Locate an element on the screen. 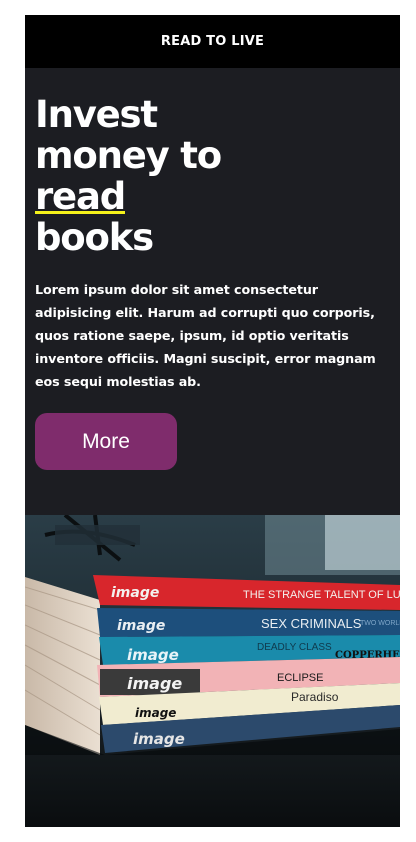  svg-text: ECLIPSE is located at coordinates (300, 678).